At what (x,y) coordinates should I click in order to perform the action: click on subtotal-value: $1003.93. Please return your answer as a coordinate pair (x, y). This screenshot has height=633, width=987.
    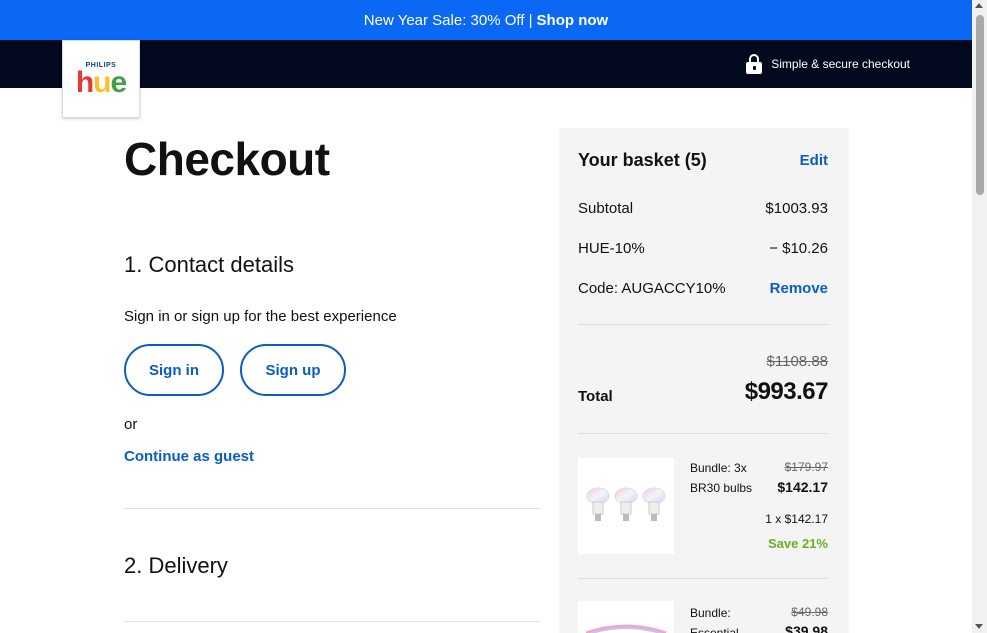
    Looking at the image, I should click on (796, 208).